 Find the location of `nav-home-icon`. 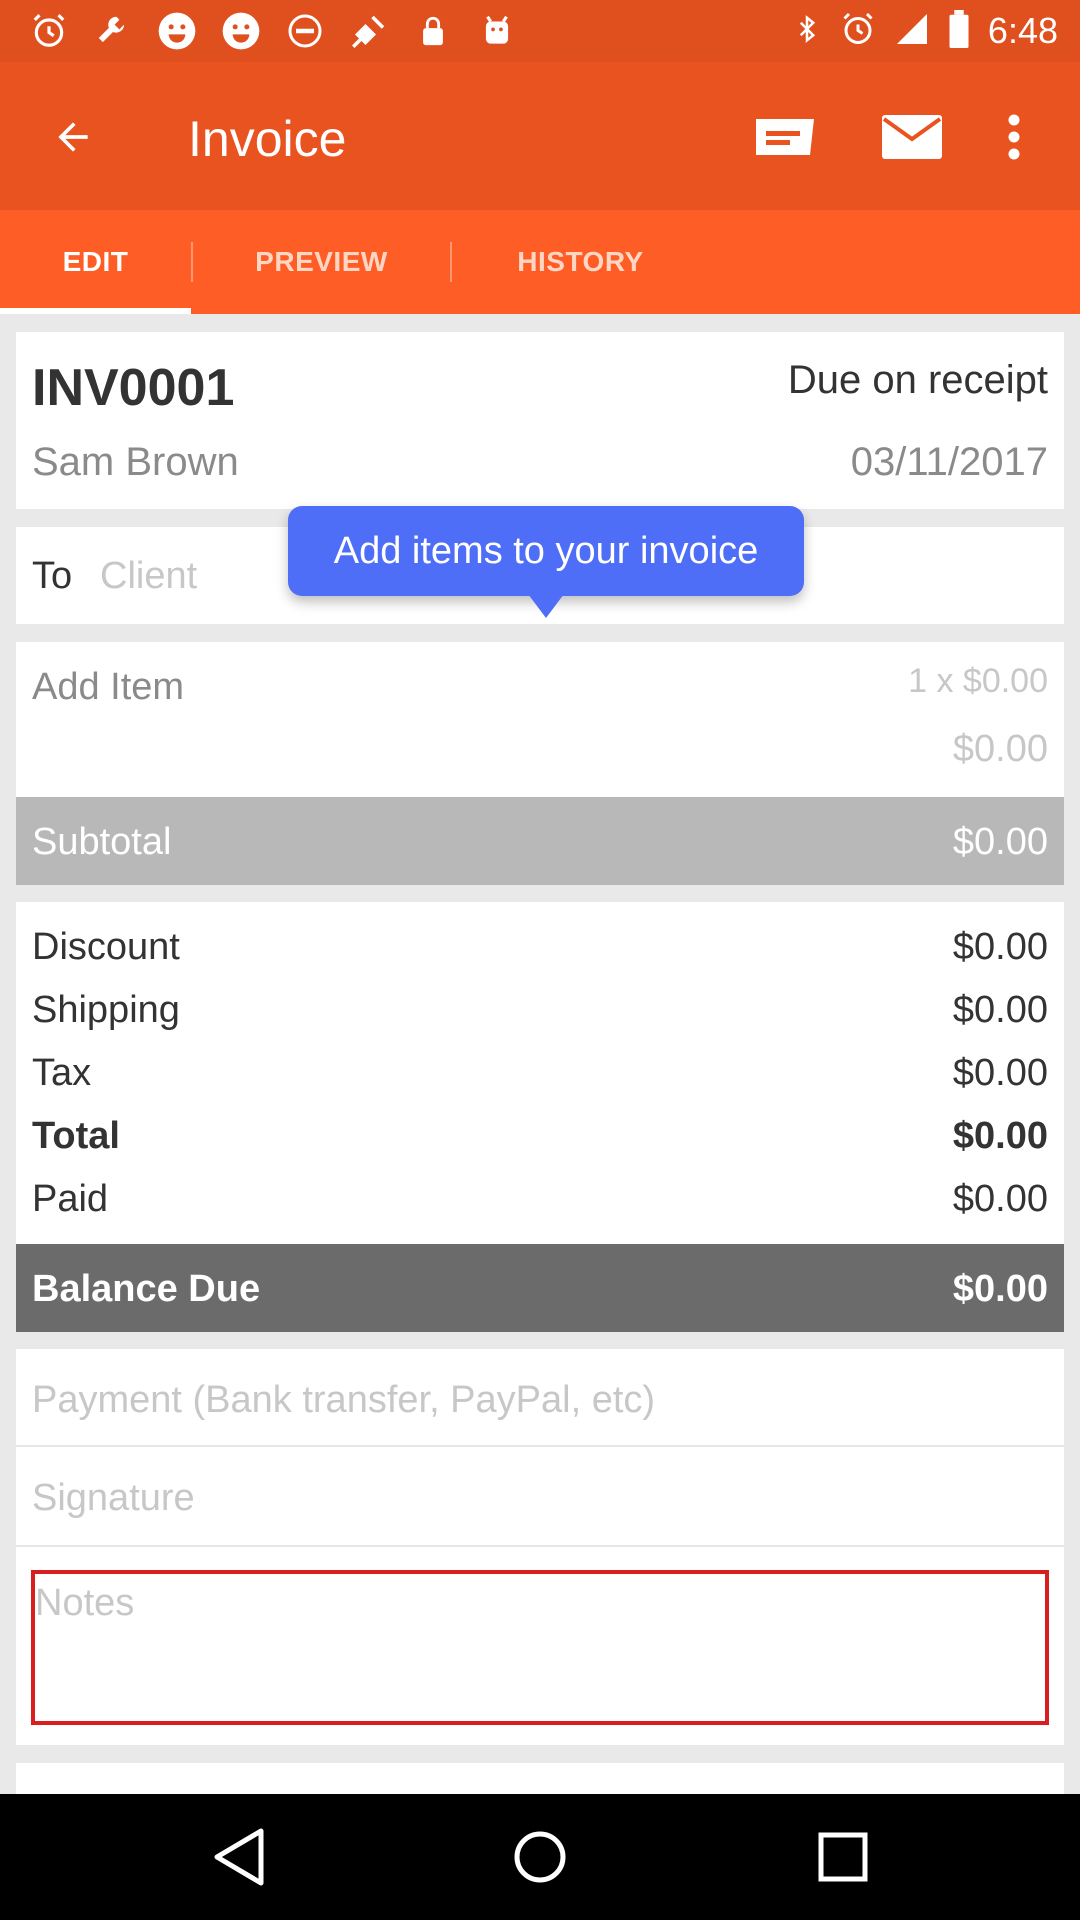

nav-home-icon is located at coordinates (540, 1857).